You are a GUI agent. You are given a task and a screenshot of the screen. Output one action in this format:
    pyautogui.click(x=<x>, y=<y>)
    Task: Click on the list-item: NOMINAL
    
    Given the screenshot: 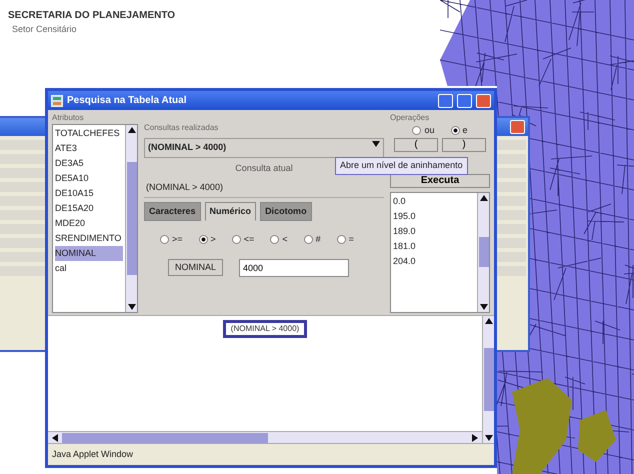 What is the action you would take?
    pyautogui.click(x=89, y=253)
    